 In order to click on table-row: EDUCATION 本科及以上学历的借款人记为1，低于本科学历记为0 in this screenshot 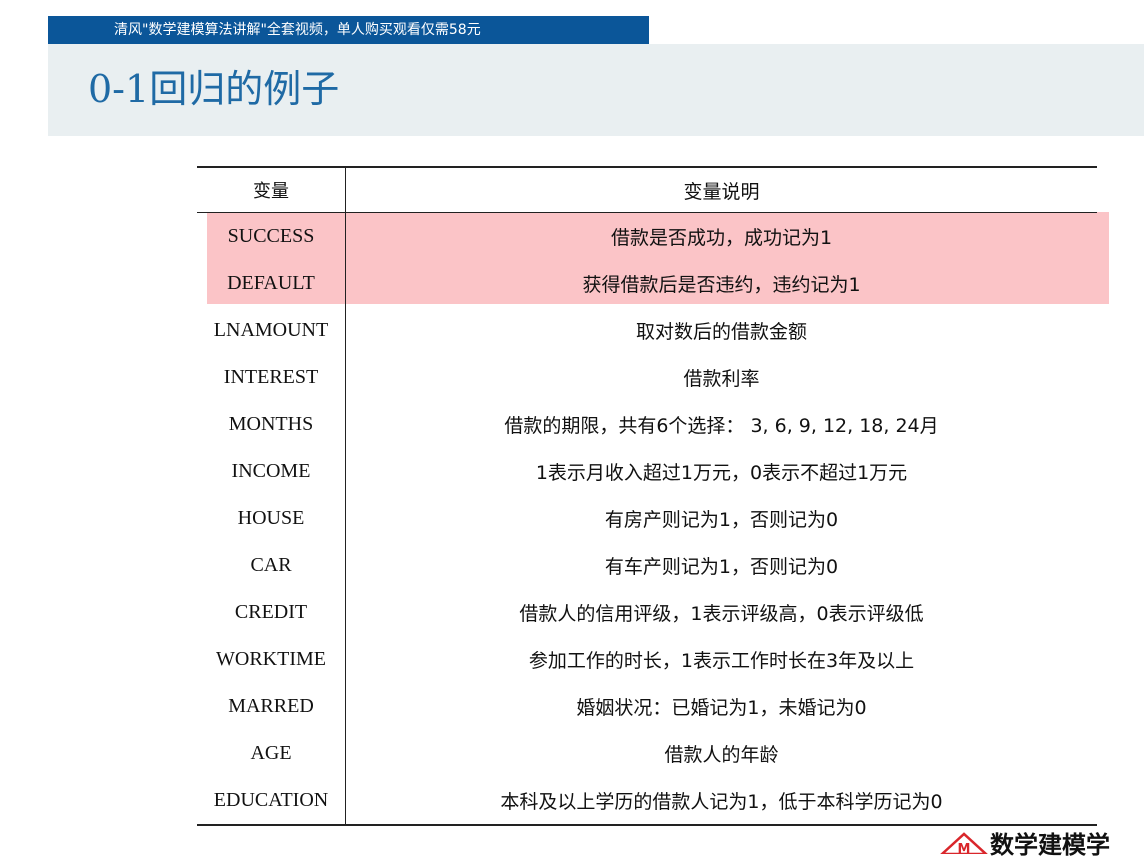, I will do `click(647, 800)`.